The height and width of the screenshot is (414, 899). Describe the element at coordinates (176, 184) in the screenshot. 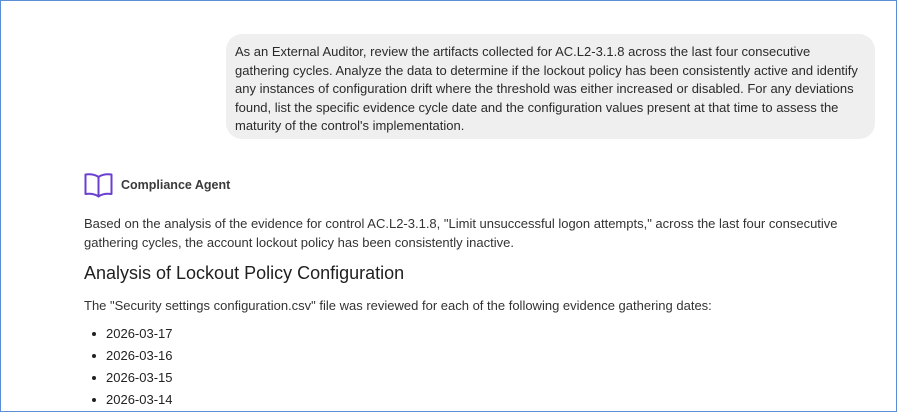

I see `agent-name: Compliance Agent` at that location.